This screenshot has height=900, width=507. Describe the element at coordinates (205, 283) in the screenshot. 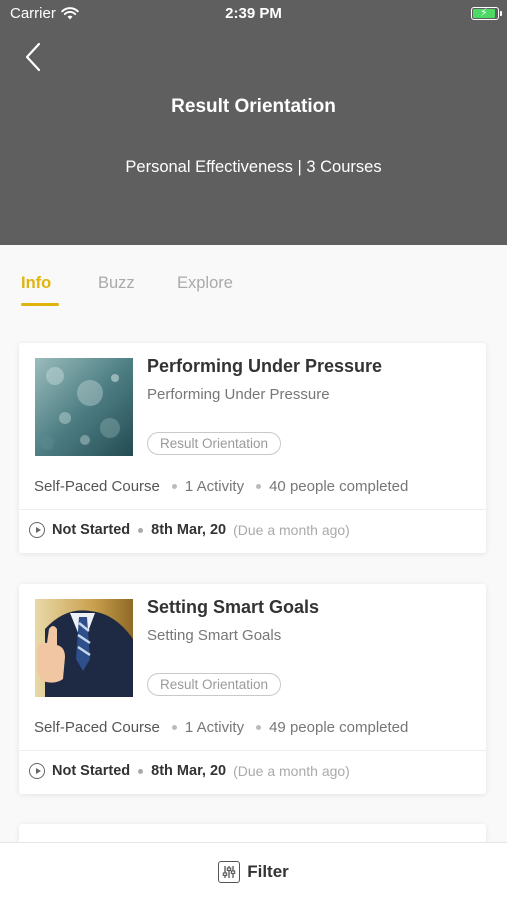

I see `tab-explore: Explore` at that location.